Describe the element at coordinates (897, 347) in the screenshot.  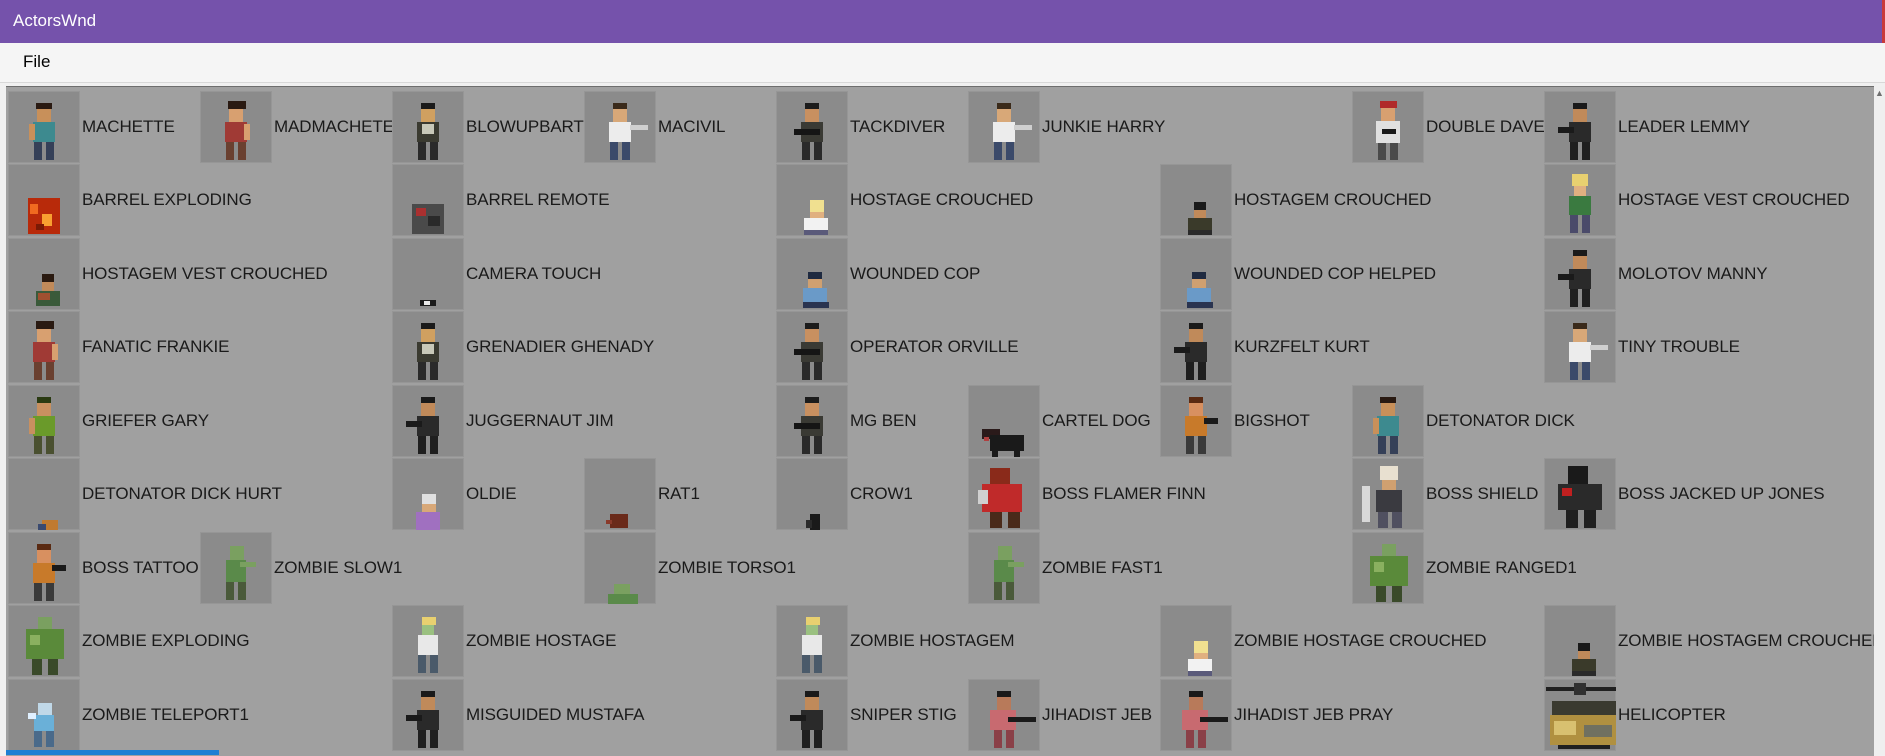
I see `actor-tile: OPERATOR ORVILLE` at that location.